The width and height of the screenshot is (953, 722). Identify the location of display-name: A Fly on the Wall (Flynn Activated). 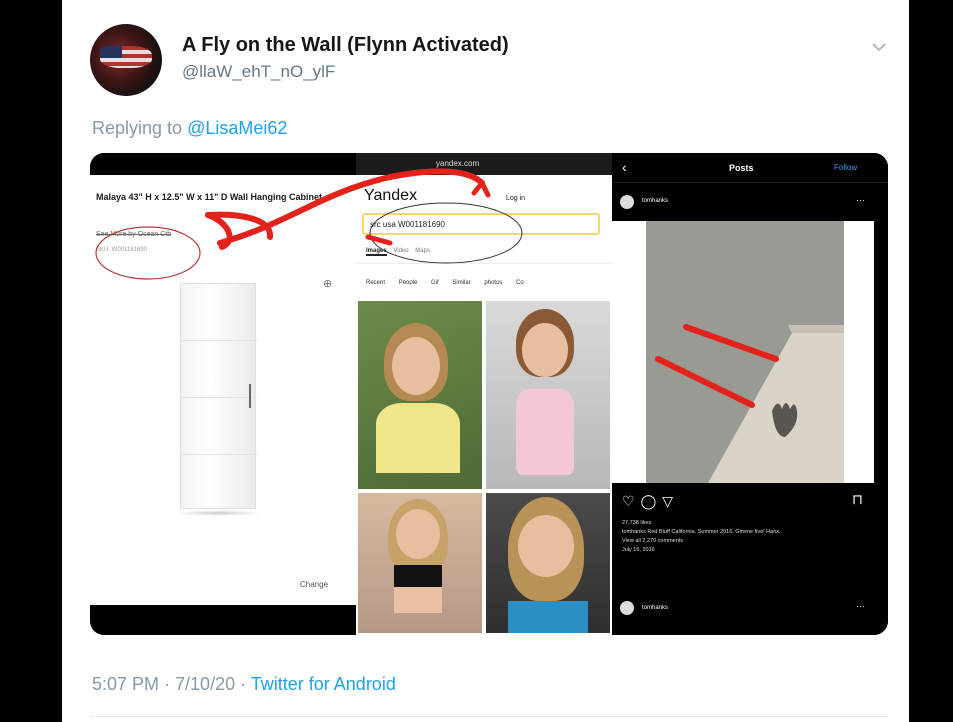
(345, 45).